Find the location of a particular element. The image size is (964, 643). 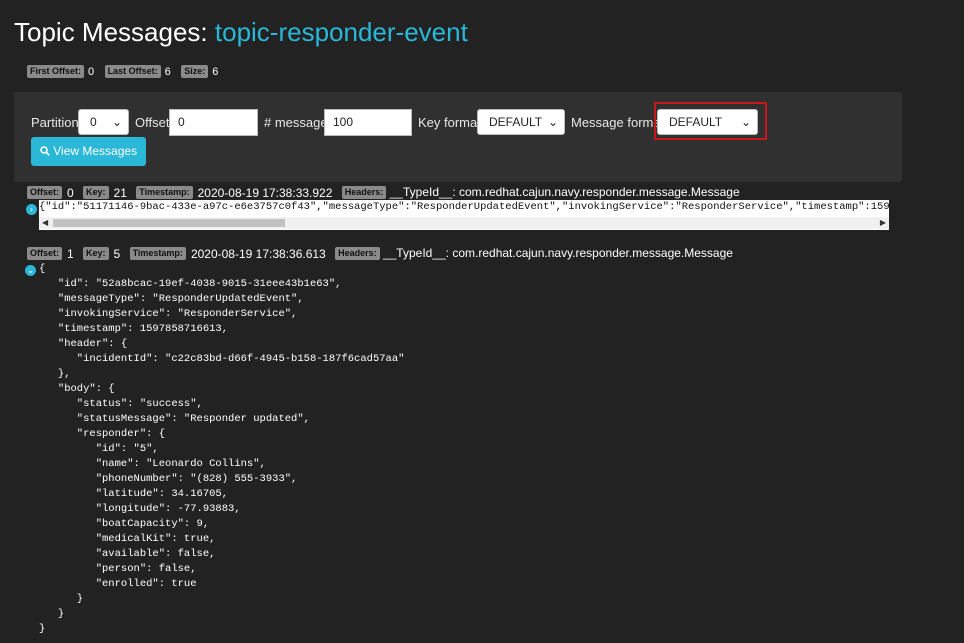

first-offset-value: 0 is located at coordinates (91, 71).